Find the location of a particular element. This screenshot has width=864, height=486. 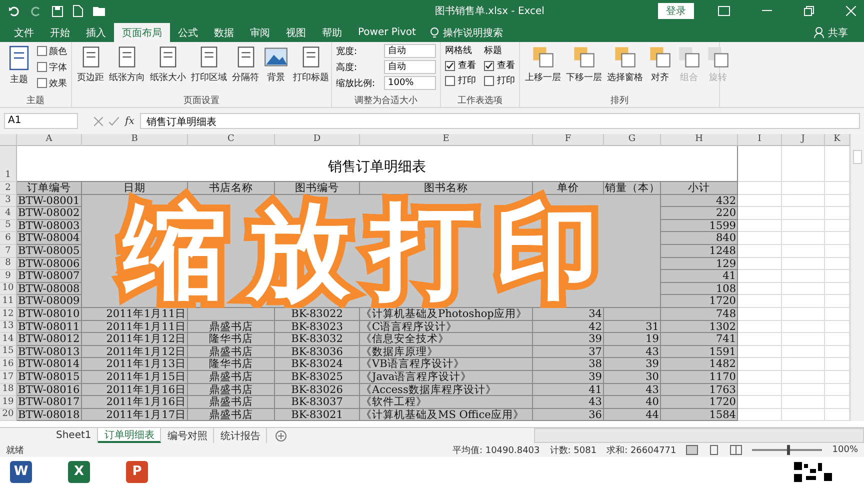

close-icon is located at coordinates (851, 11).